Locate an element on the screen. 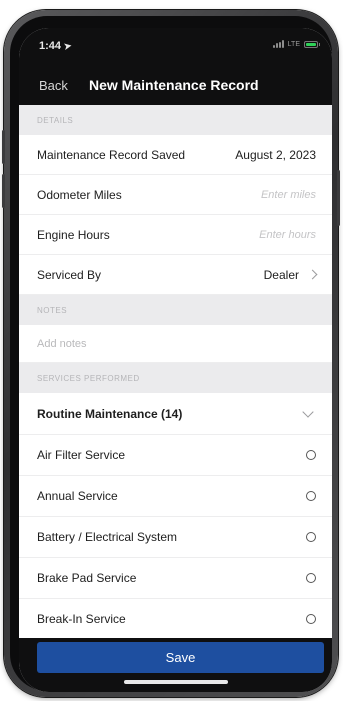  service-item-air-filter: Air Filter Service is located at coordinates (175, 455).